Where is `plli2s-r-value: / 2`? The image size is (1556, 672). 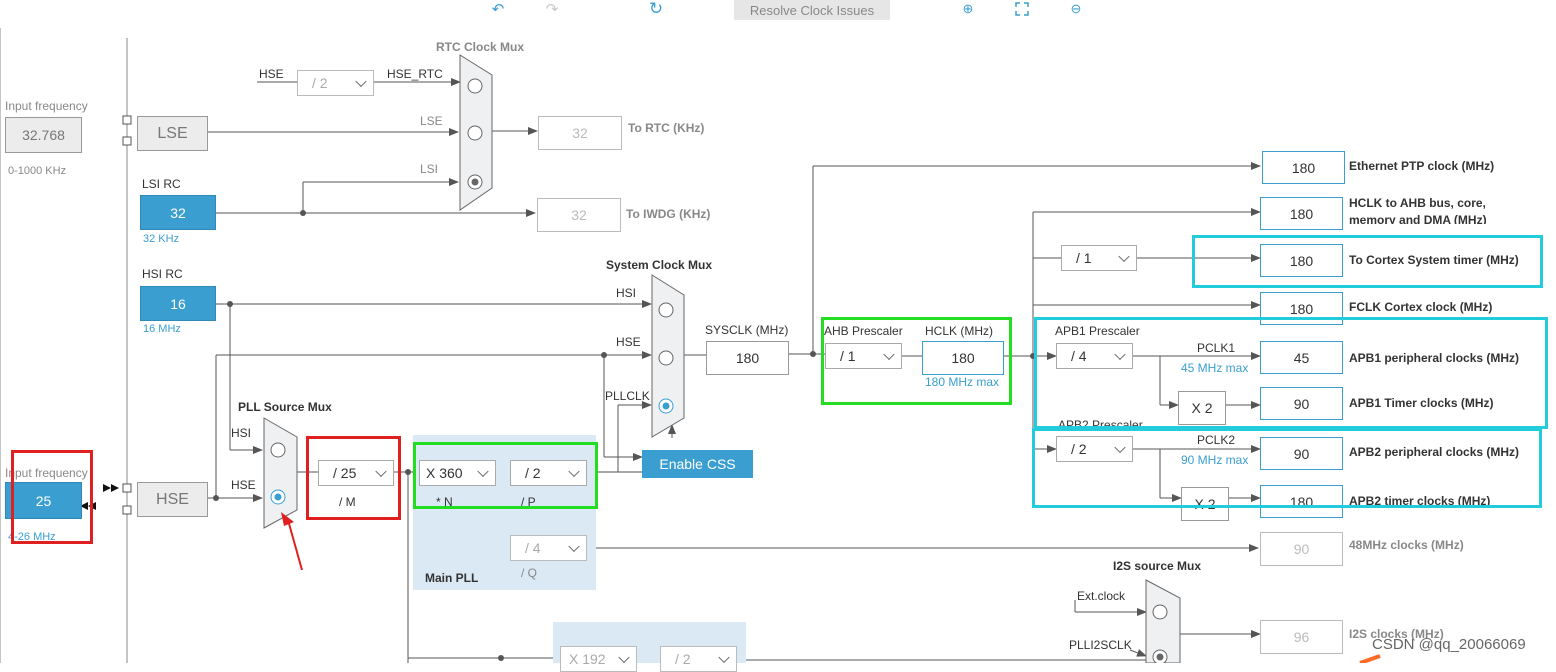 plli2s-r-value: / 2 is located at coordinates (683, 659).